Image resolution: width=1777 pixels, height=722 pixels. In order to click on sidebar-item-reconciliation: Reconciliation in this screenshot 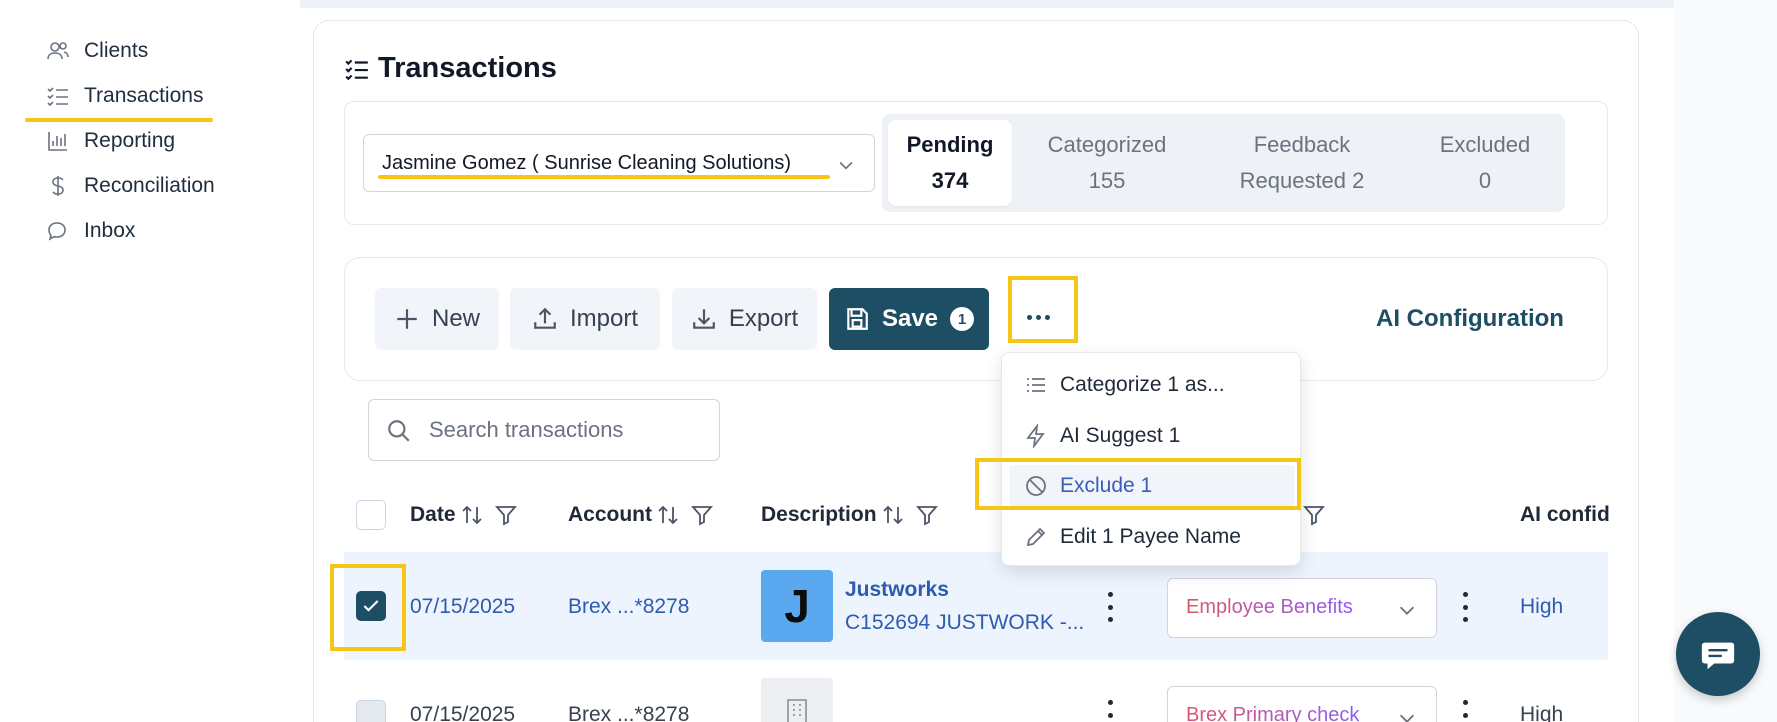, I will do `click(130, 186)`.